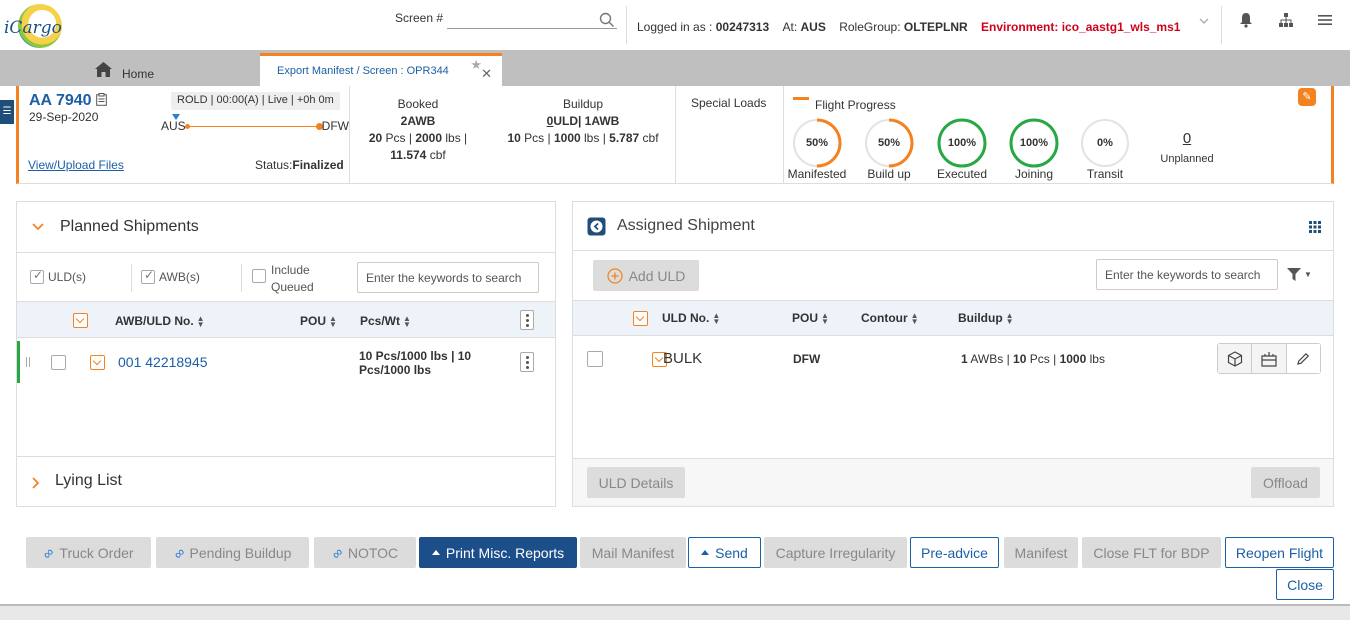  I want to click on chevron-right-icon, so click(36, 483).